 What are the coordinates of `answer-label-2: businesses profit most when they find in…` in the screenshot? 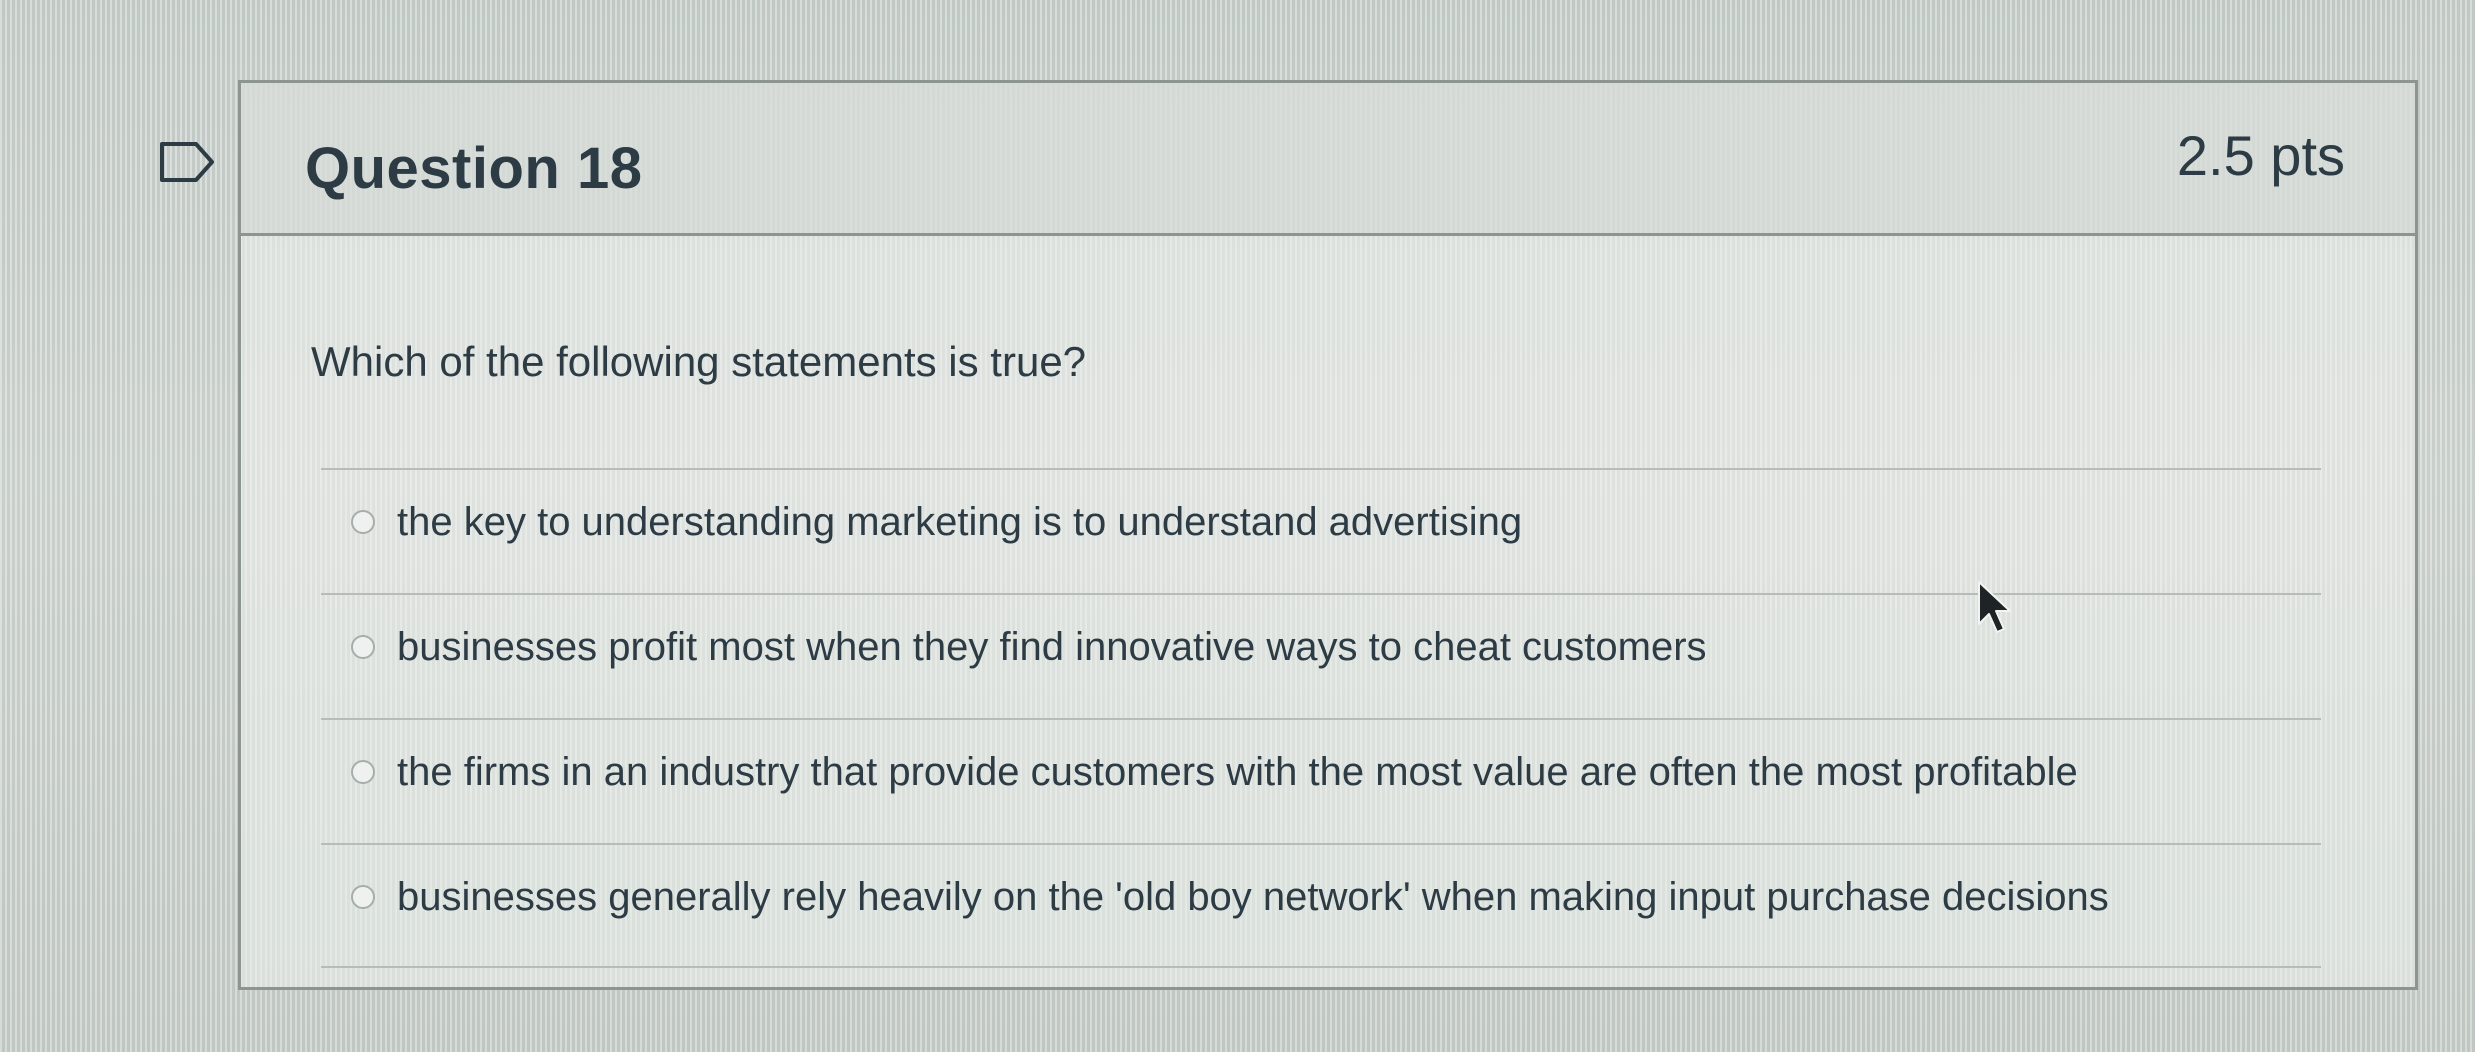 It's located at (1052, 647).